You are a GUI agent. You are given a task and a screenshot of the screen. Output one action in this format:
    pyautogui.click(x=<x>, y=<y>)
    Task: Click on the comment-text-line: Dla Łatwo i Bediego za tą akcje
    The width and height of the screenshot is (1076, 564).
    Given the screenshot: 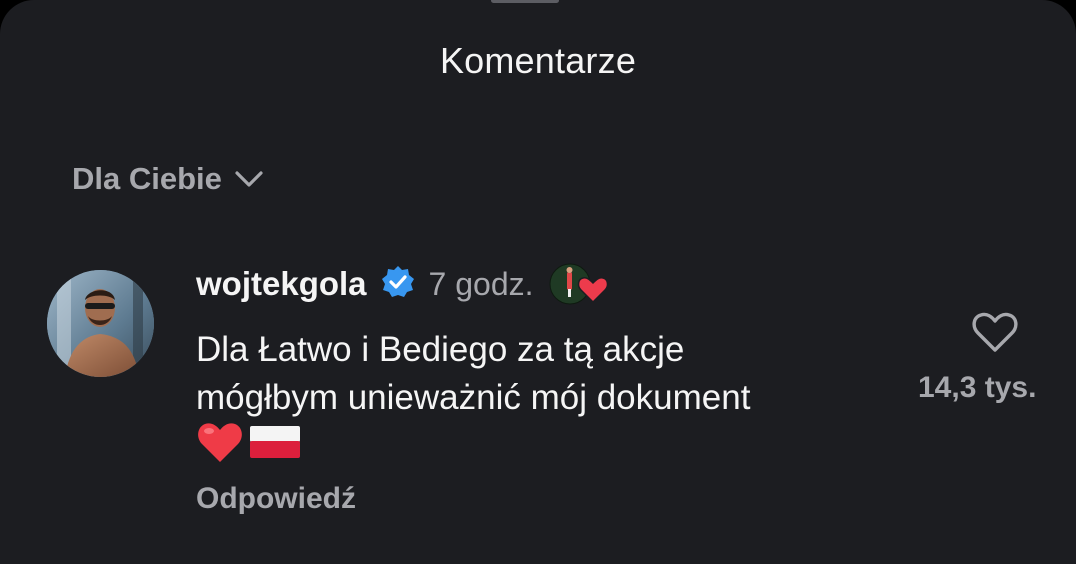 What is the action you would take?
    pyautogui.click(x=440, y=349)
    